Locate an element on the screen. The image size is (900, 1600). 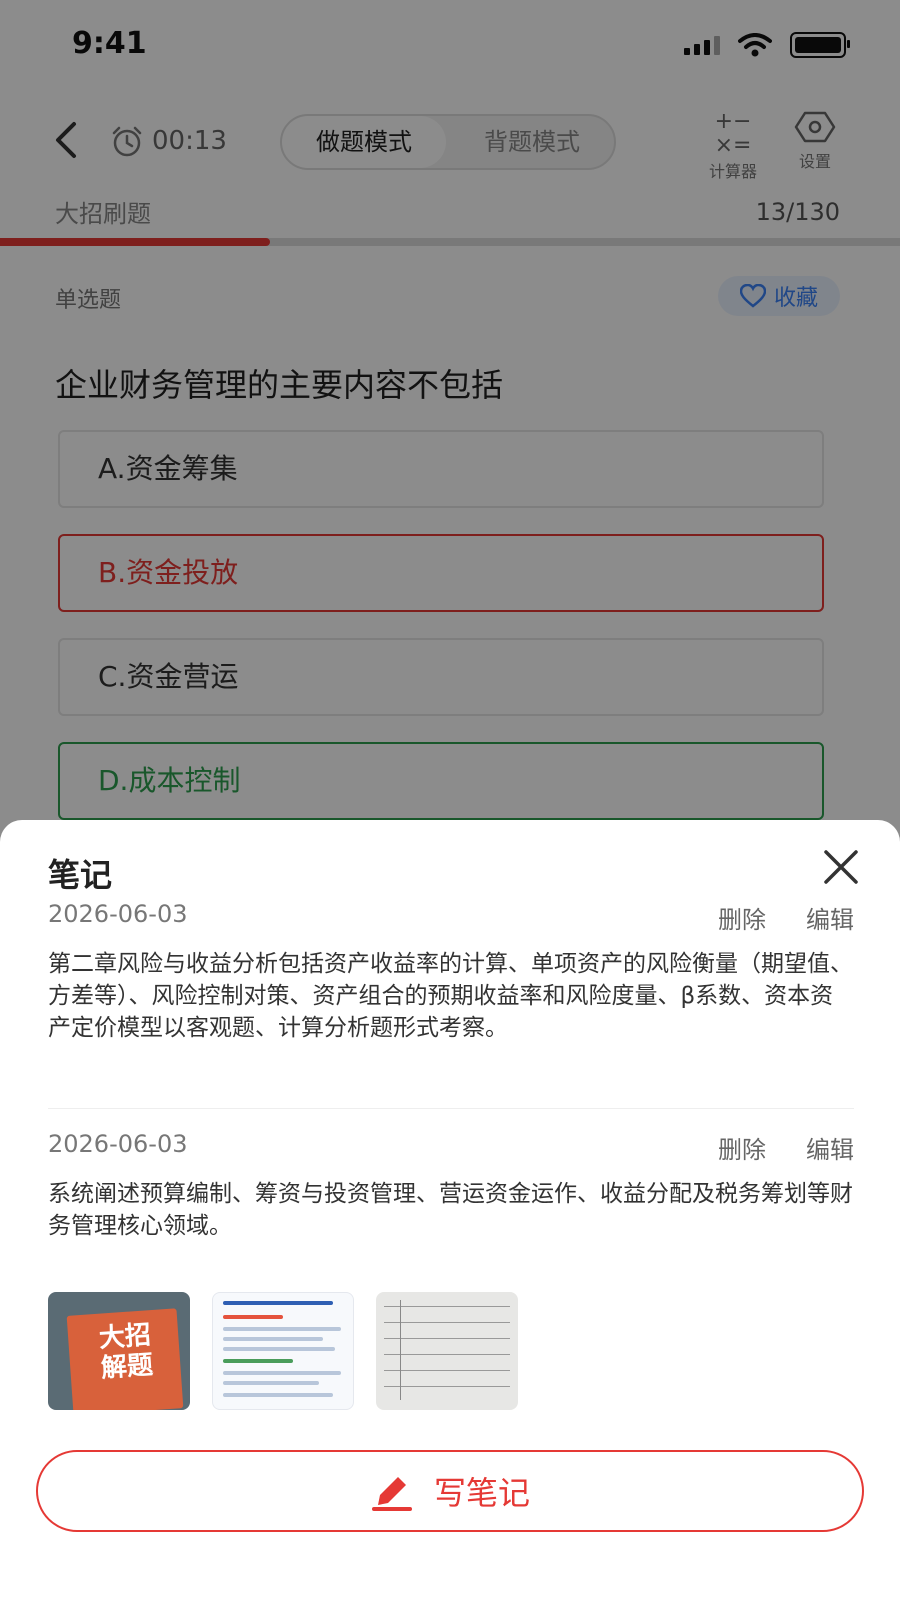
write-note-button: 写笔记 is located at coordinates (450, 1491).